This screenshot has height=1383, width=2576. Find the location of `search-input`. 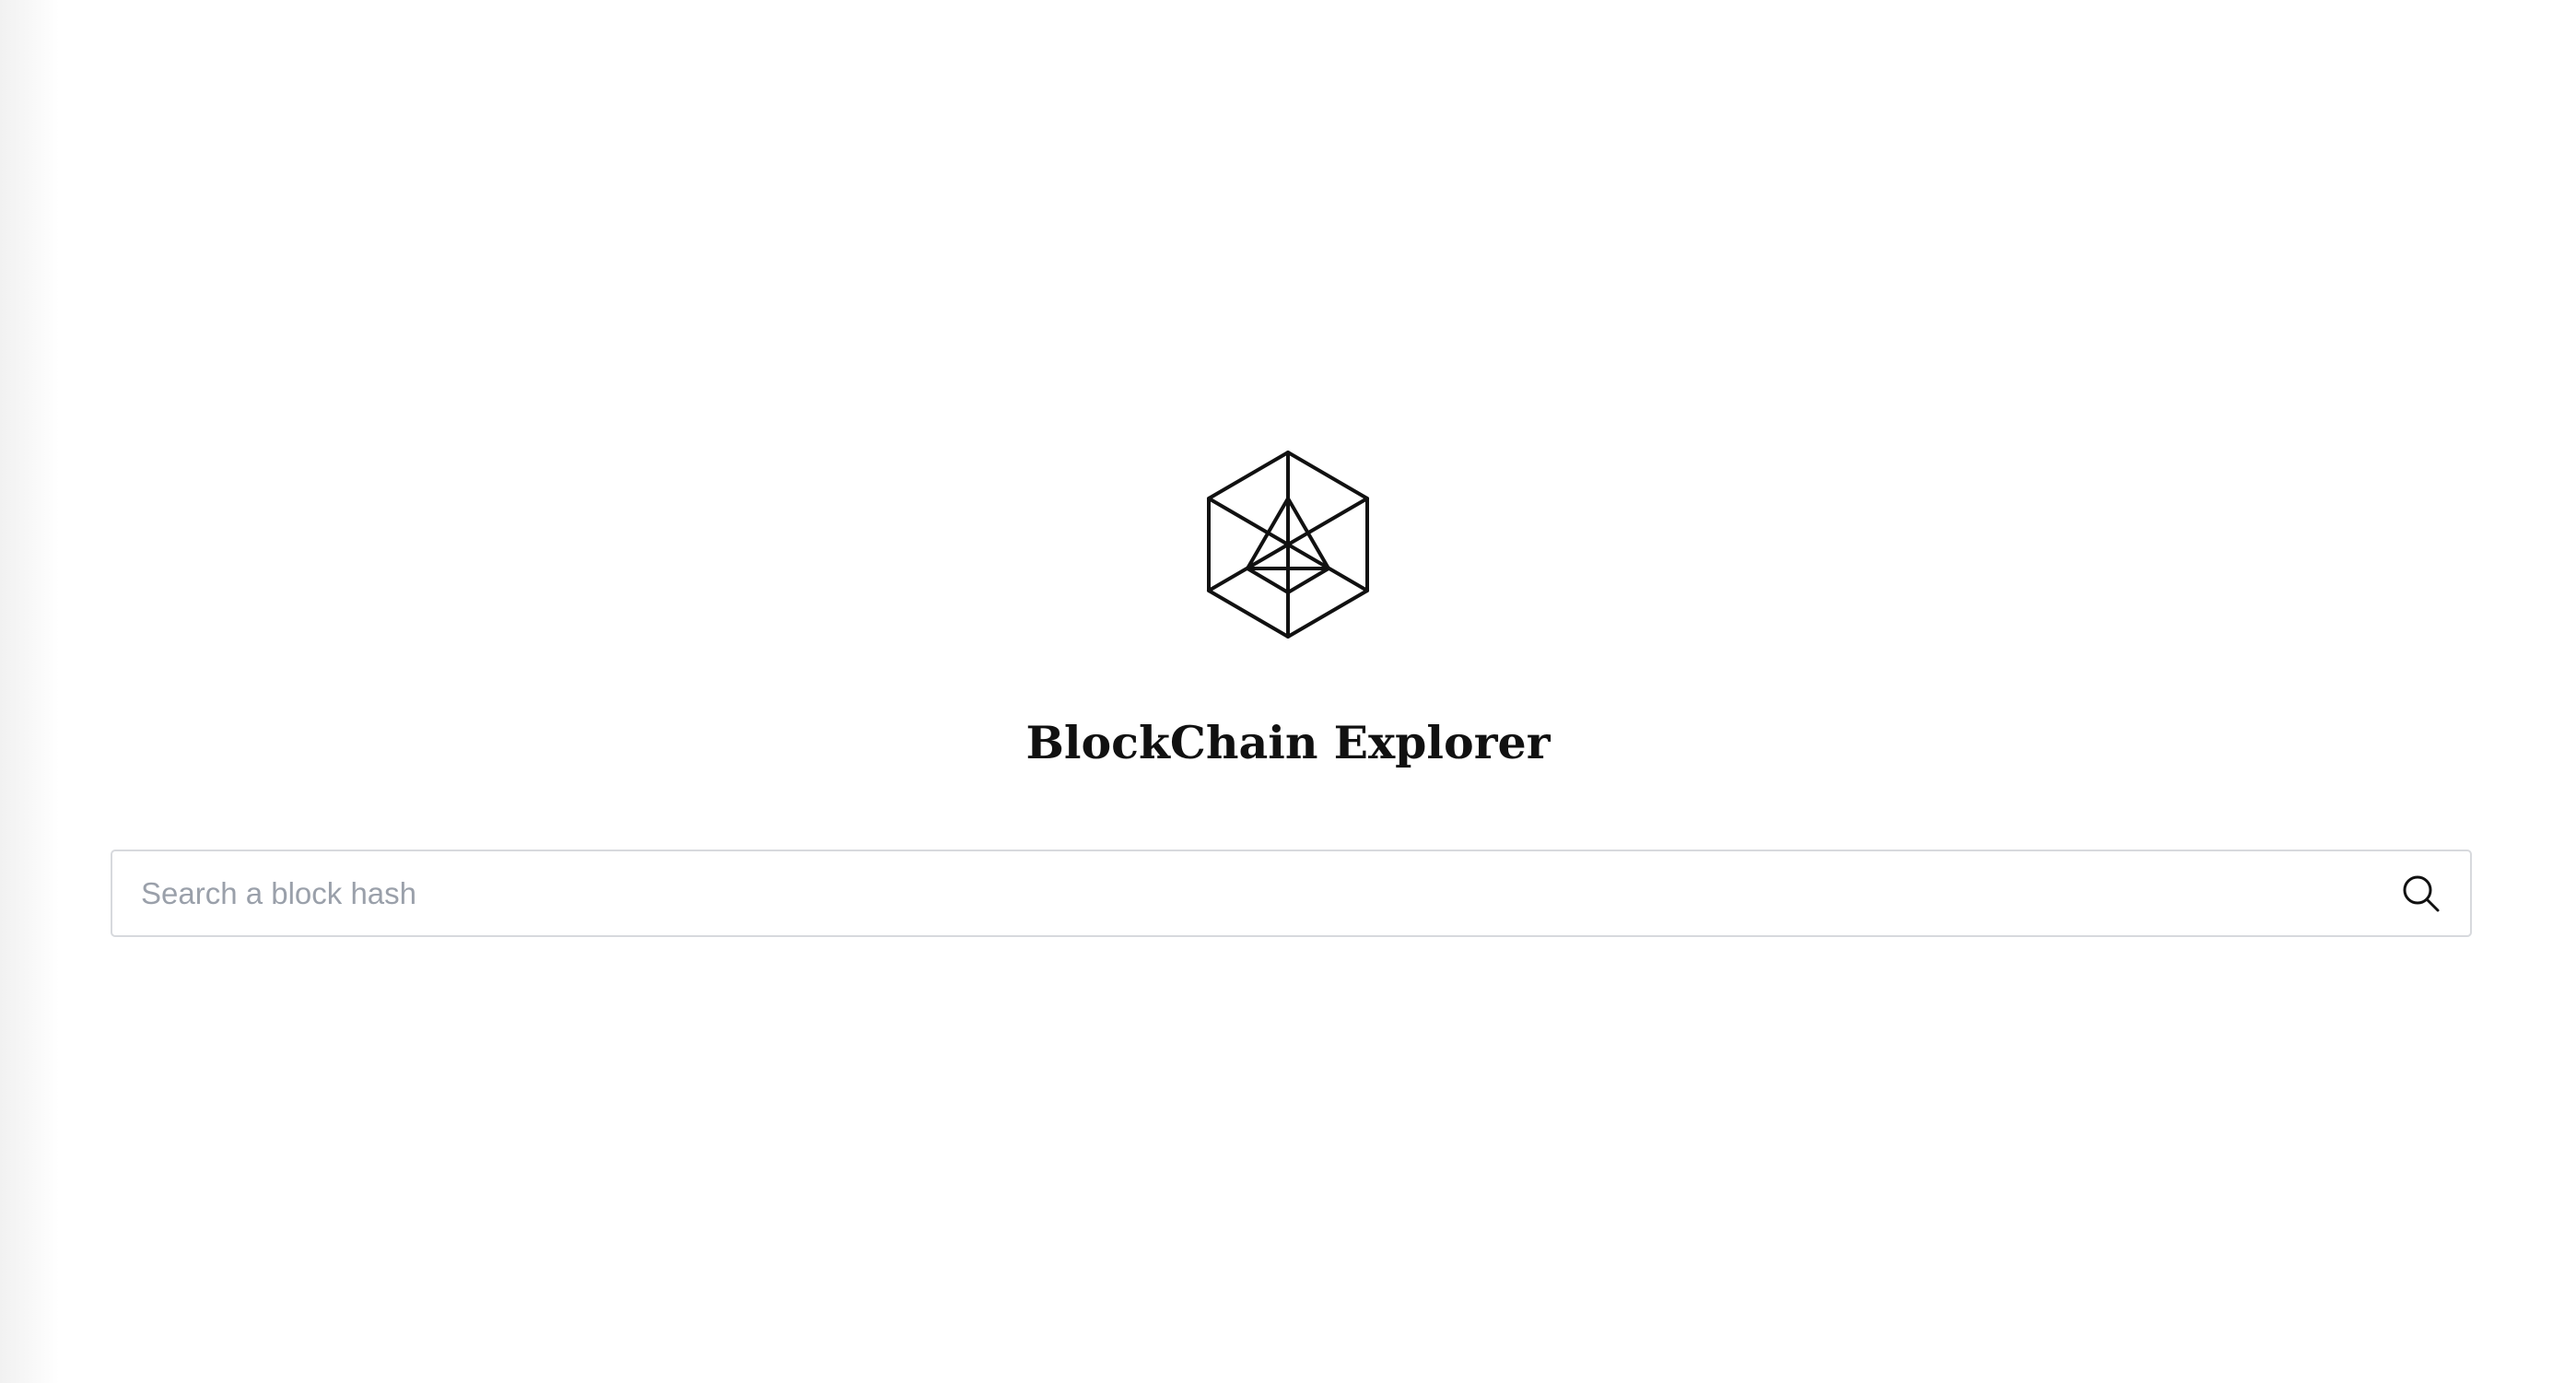

search-input is located at coordinates (1236, 893).